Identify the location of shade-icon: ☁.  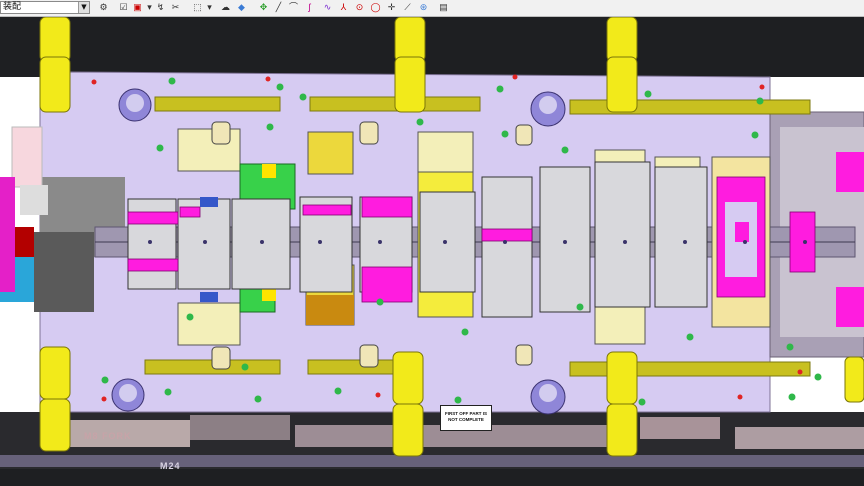
(225, 7).